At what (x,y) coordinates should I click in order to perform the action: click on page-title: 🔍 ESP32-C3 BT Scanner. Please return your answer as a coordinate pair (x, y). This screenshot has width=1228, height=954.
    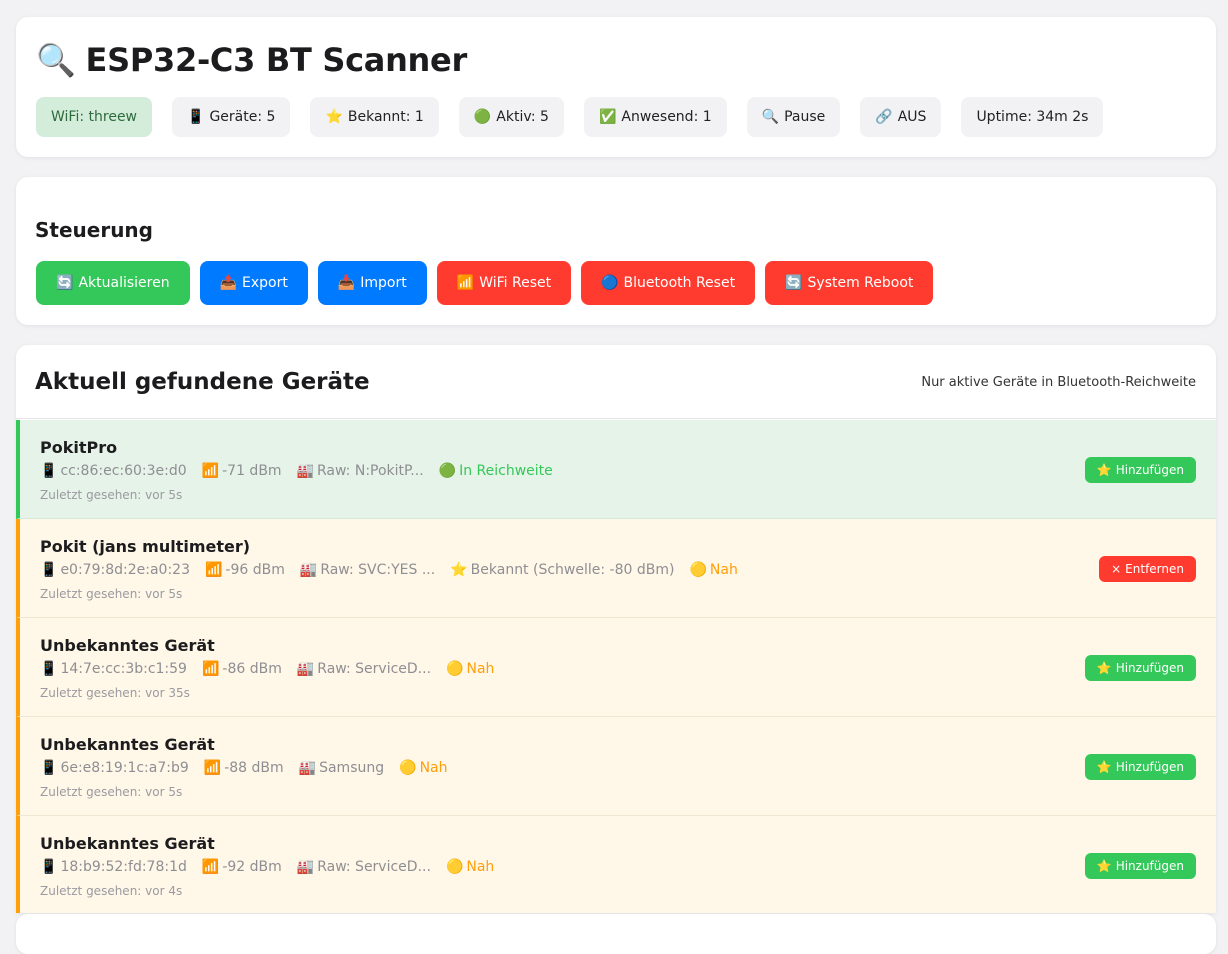
    Looking at the image, I should click on (251, 60).